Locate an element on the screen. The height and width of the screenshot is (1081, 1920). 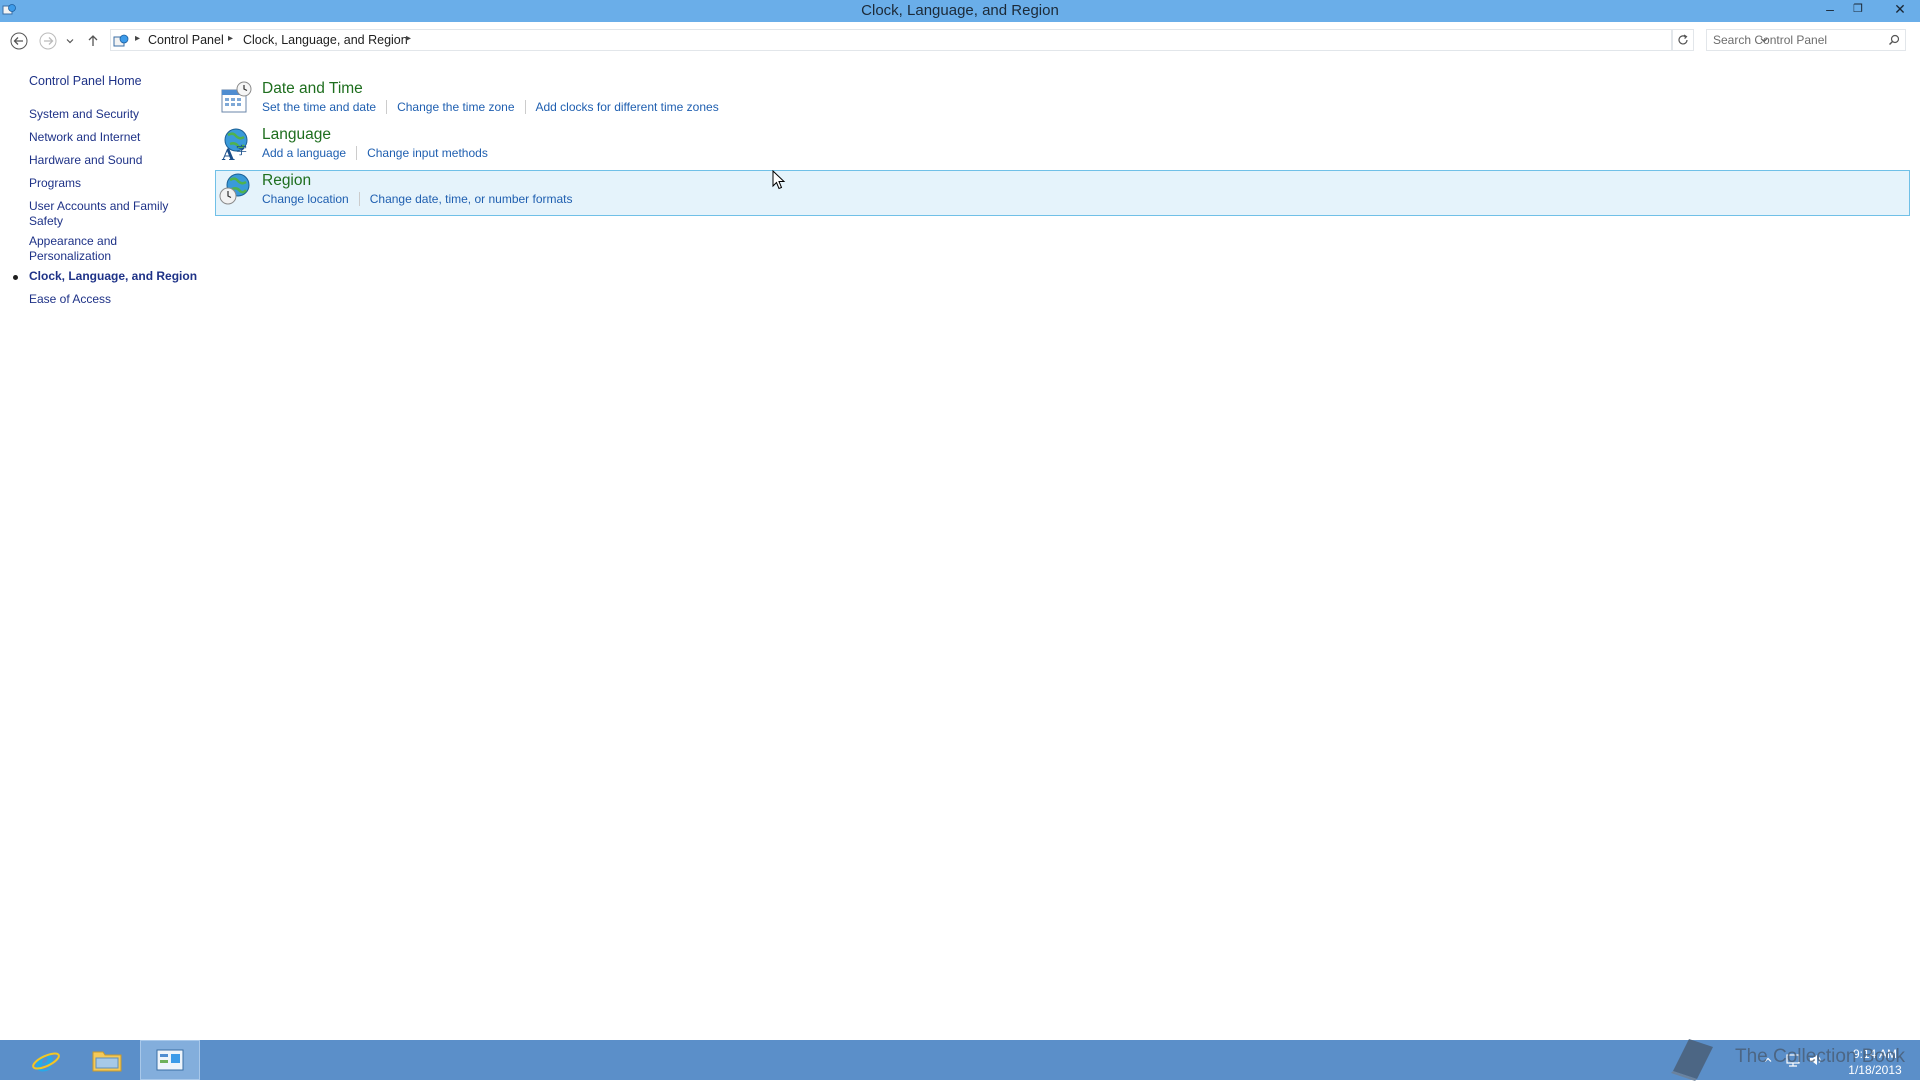
recent-locations-button is located at coordinates (70, 41).